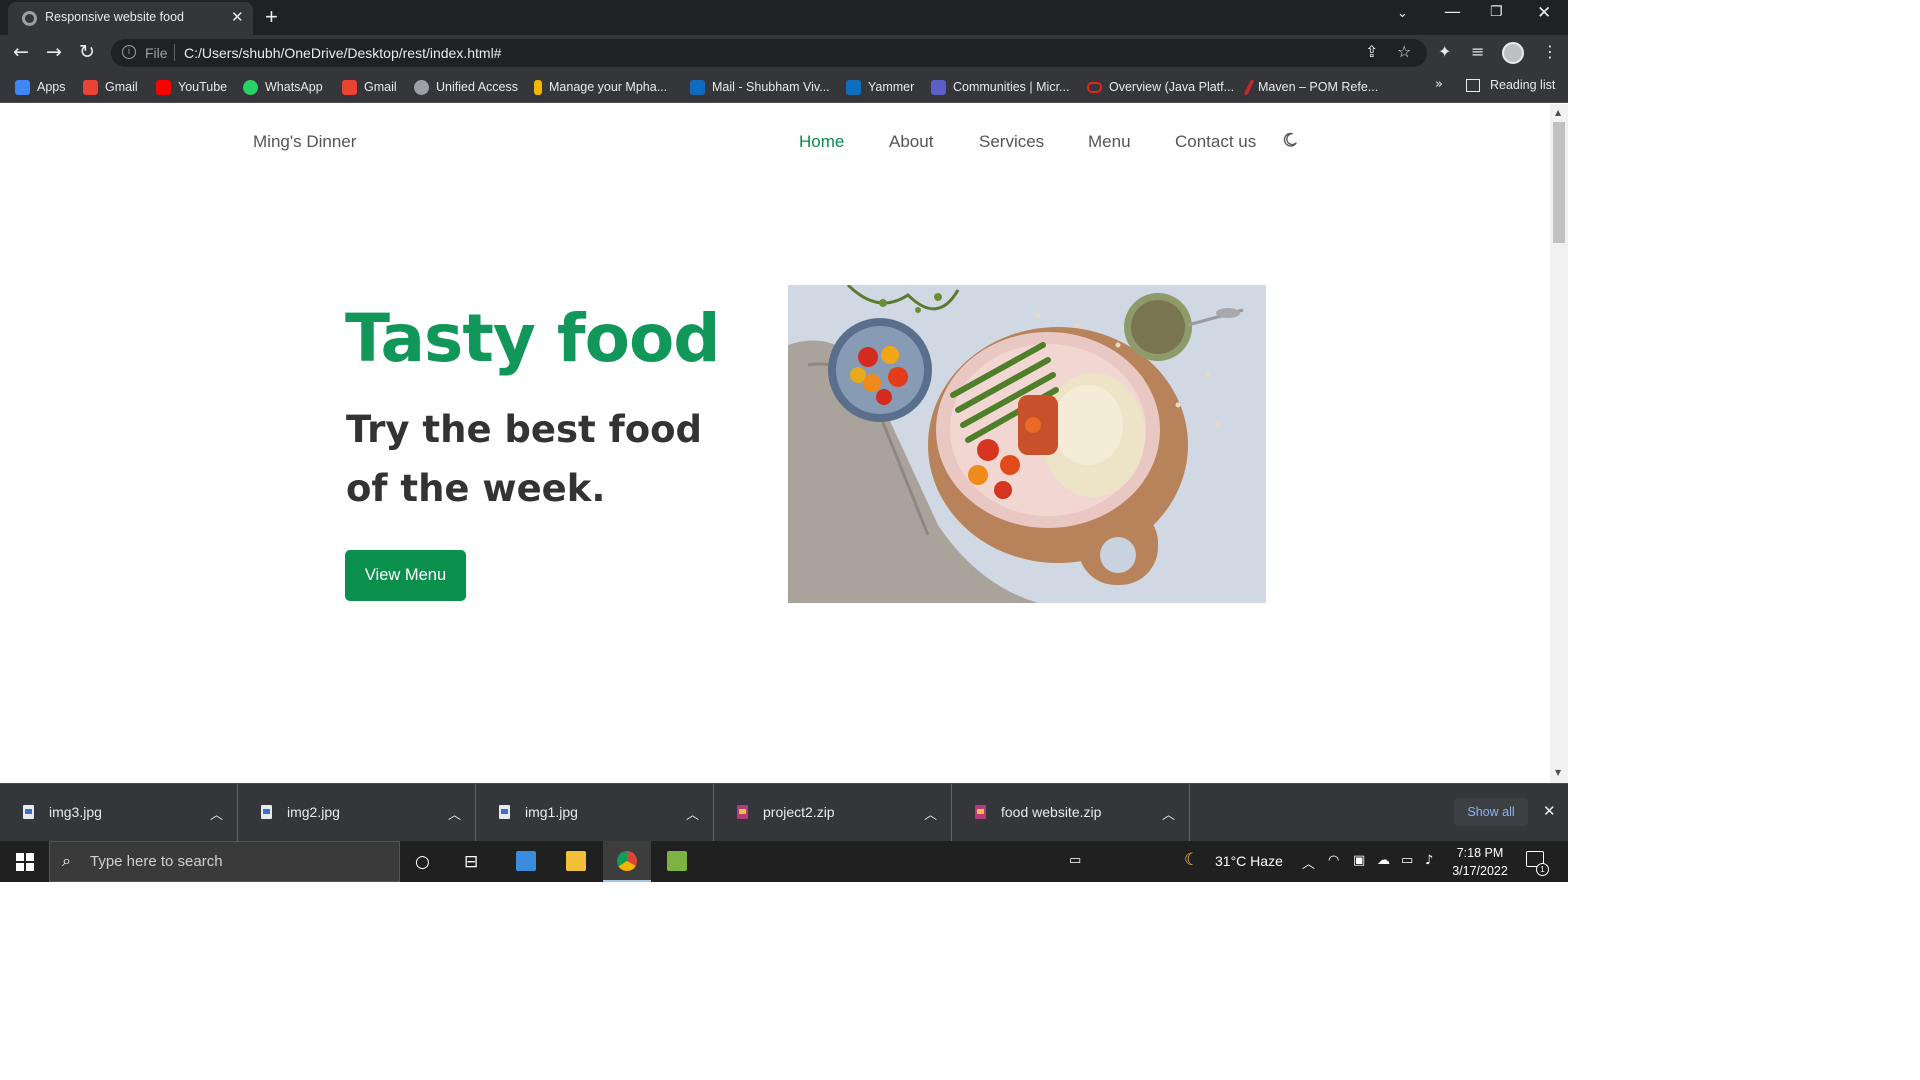 Image resolution: width=1920 pixels, height=1080 pixels. I want to click on reading-list-button: Reading list, so click(1510, 85).